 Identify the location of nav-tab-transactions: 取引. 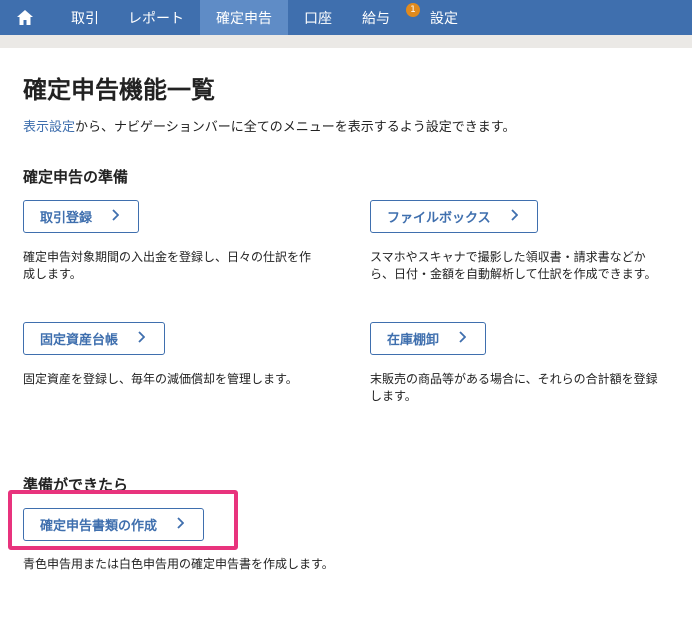
(81, 17).